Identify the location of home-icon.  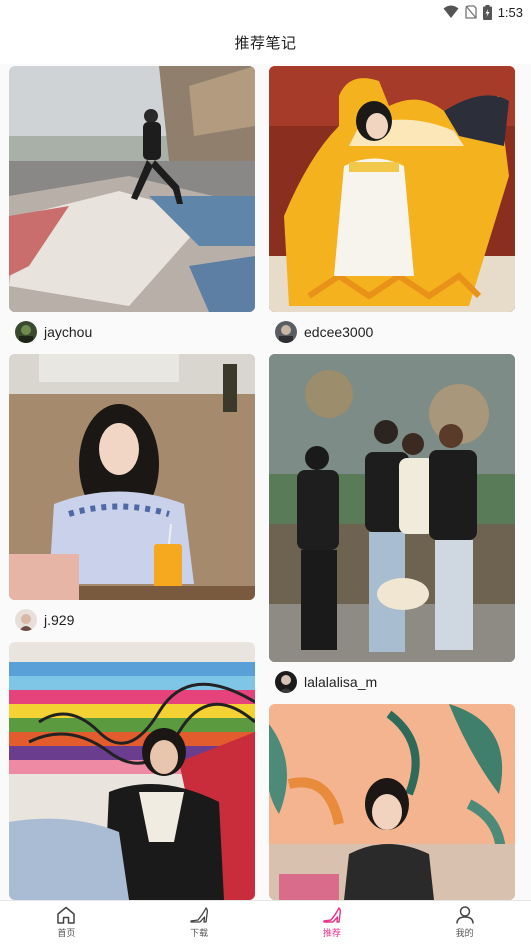
(66, 915).